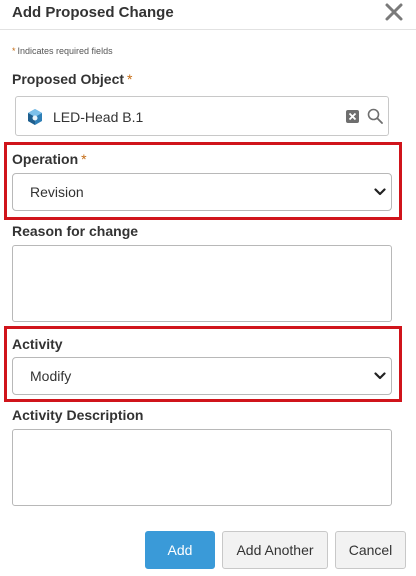 The width and height of the screenshot is (416, 576). Describe the element at coordinates (202, 116) in the screenshot. I see `proposed-object-field: LED-Head B.1` at that location.